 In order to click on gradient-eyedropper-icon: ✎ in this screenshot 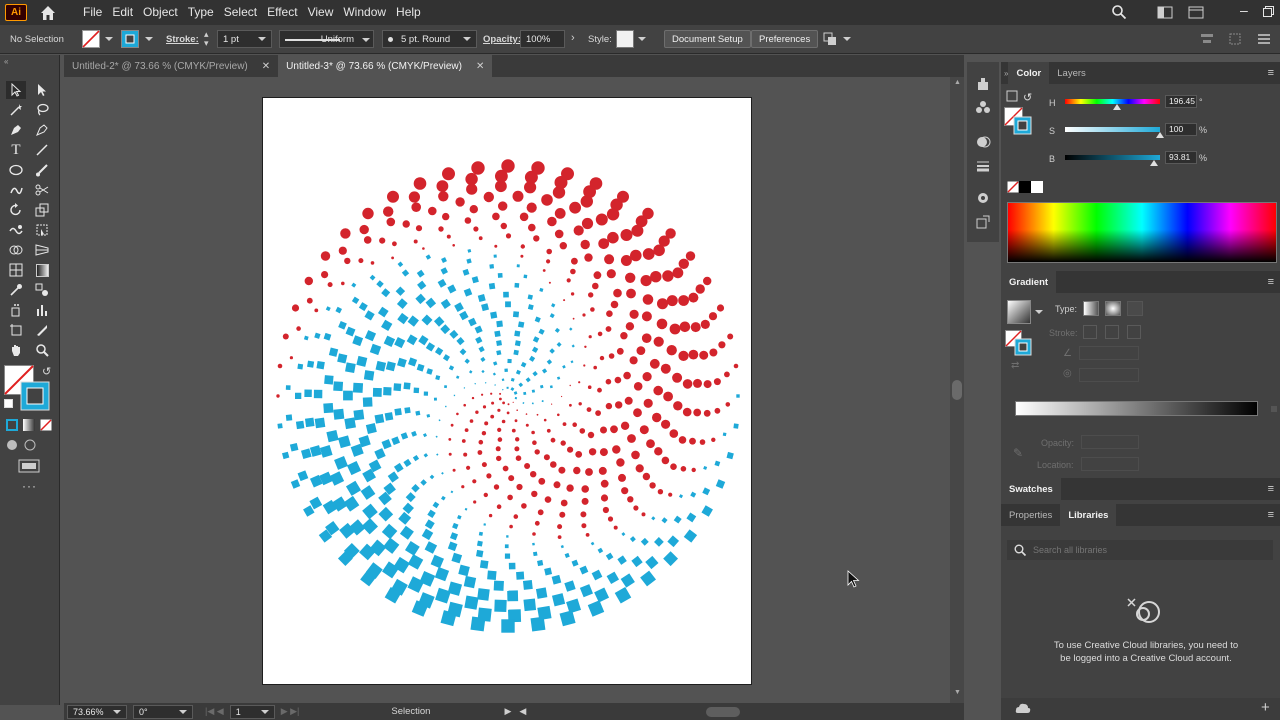, I will do `click(1018, 453)`.